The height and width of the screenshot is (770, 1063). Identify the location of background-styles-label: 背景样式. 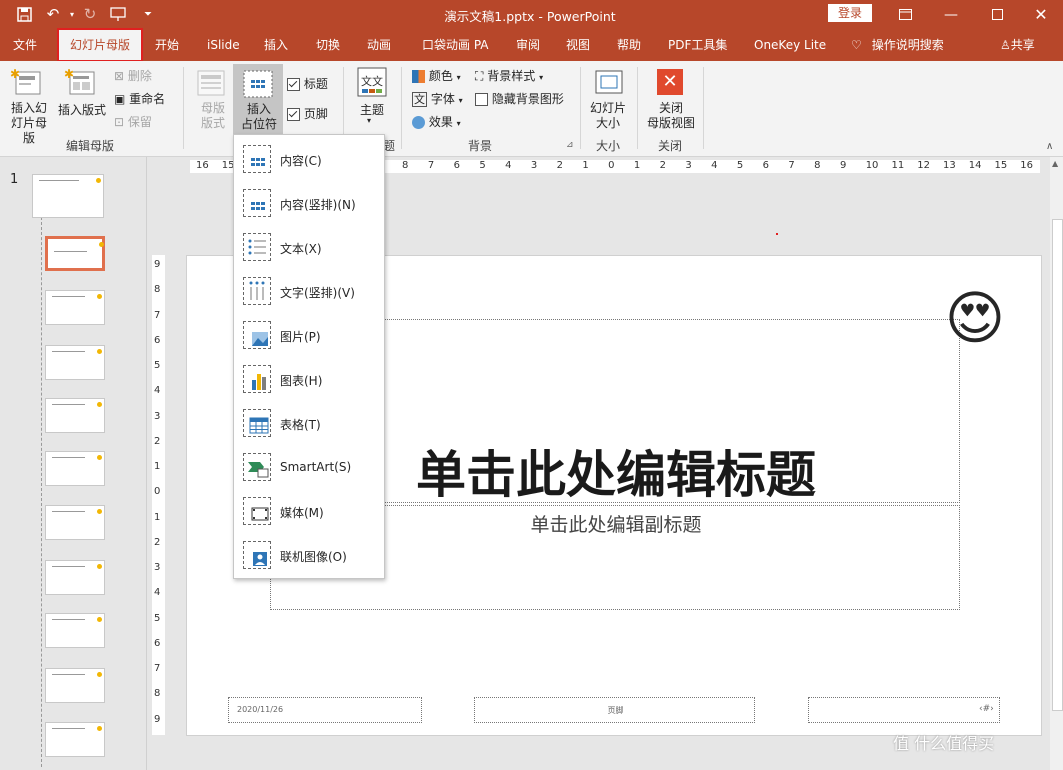
(511, 76).